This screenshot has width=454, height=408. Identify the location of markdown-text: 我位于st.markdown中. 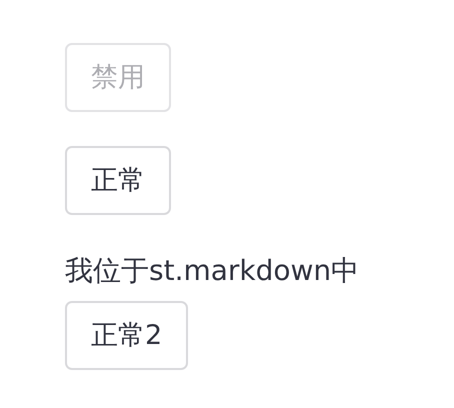
(212, 271).